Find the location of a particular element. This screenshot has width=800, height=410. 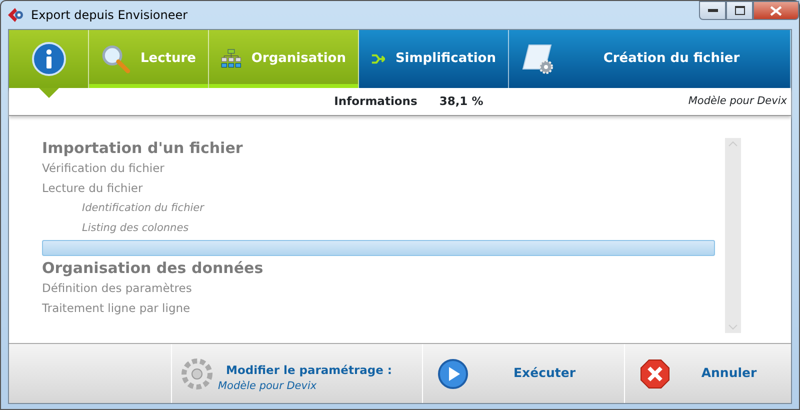

step-tab: Simplification is located at coordinates (434, 59).